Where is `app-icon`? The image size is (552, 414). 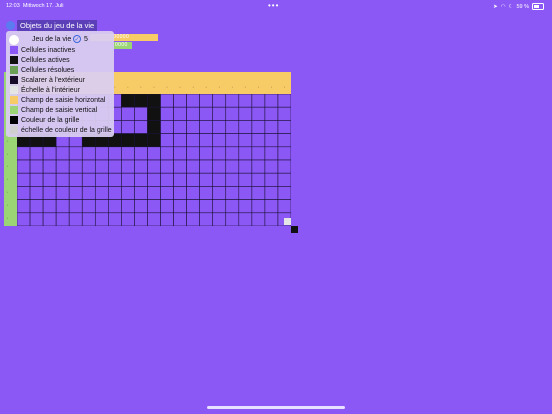 app-icon is located at coordinates (10, 25).